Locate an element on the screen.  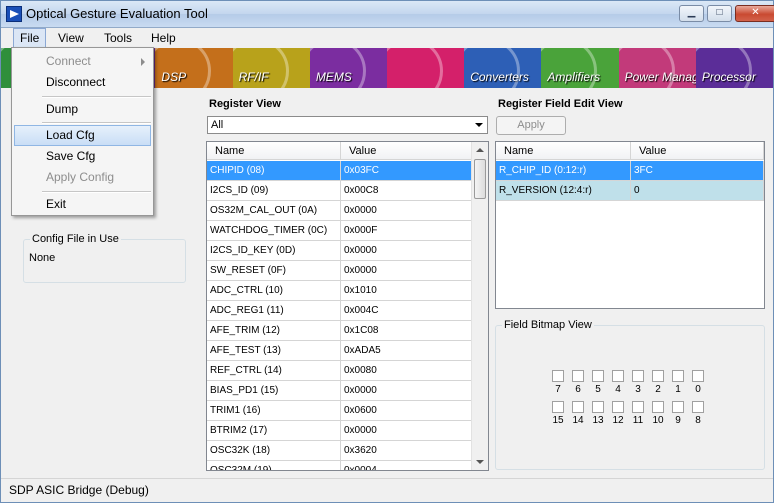
register-row: OSC32M (19) 0x0004 is located at coordinates (340, 465).